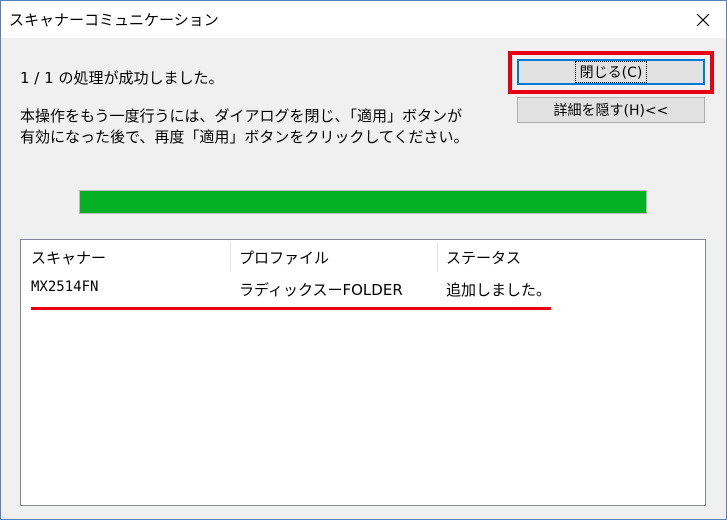  Describe the element at coordinates (363, 19) in the screenshot. I see `title-bar: スキャナーコミュニケーション` at that location.